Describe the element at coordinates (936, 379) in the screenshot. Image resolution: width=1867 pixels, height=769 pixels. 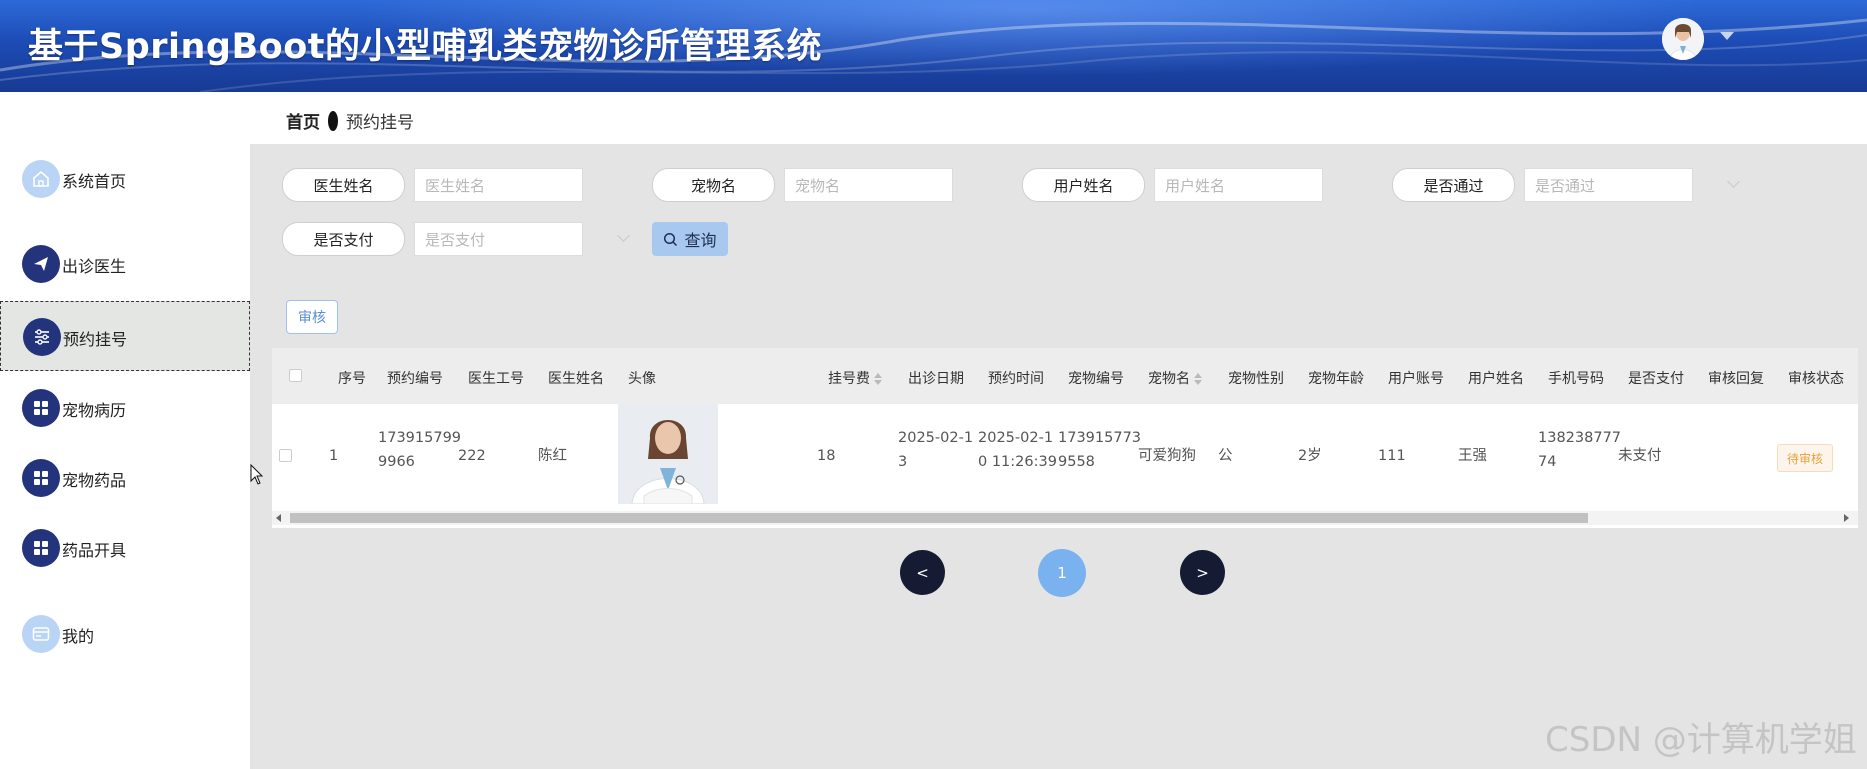
I see `column-header: 出诊日期` at that location.